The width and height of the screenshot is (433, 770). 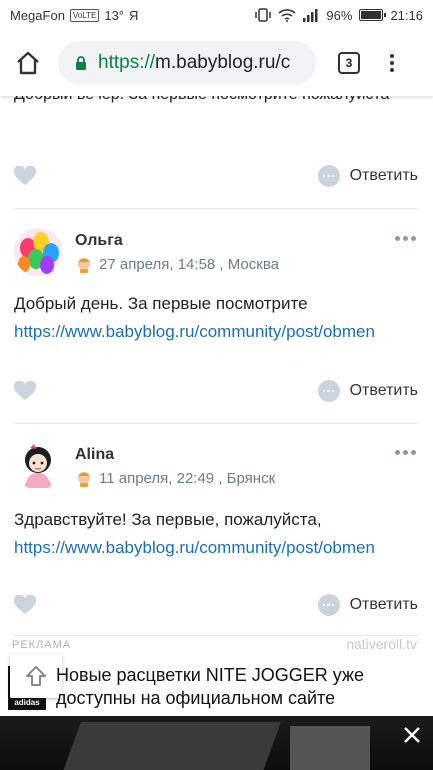 I want to click on author-name: Alina, so click(x=94, y=455).